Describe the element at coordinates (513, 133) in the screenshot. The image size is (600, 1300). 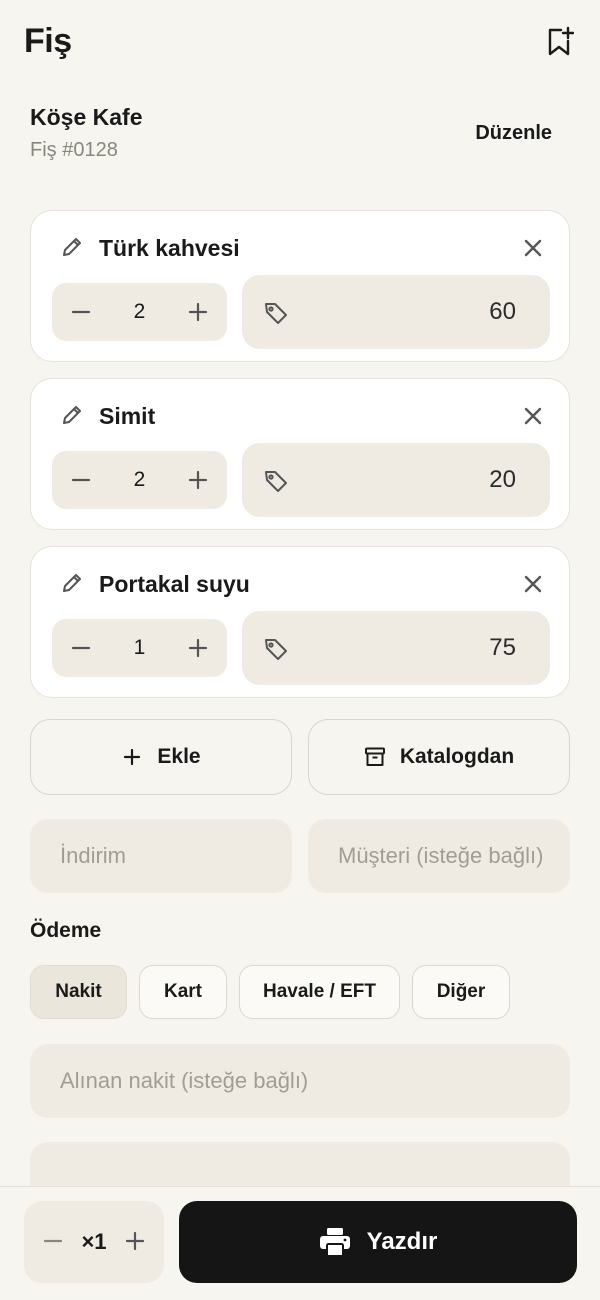
I see `edit-button: Düzenle` at that location.